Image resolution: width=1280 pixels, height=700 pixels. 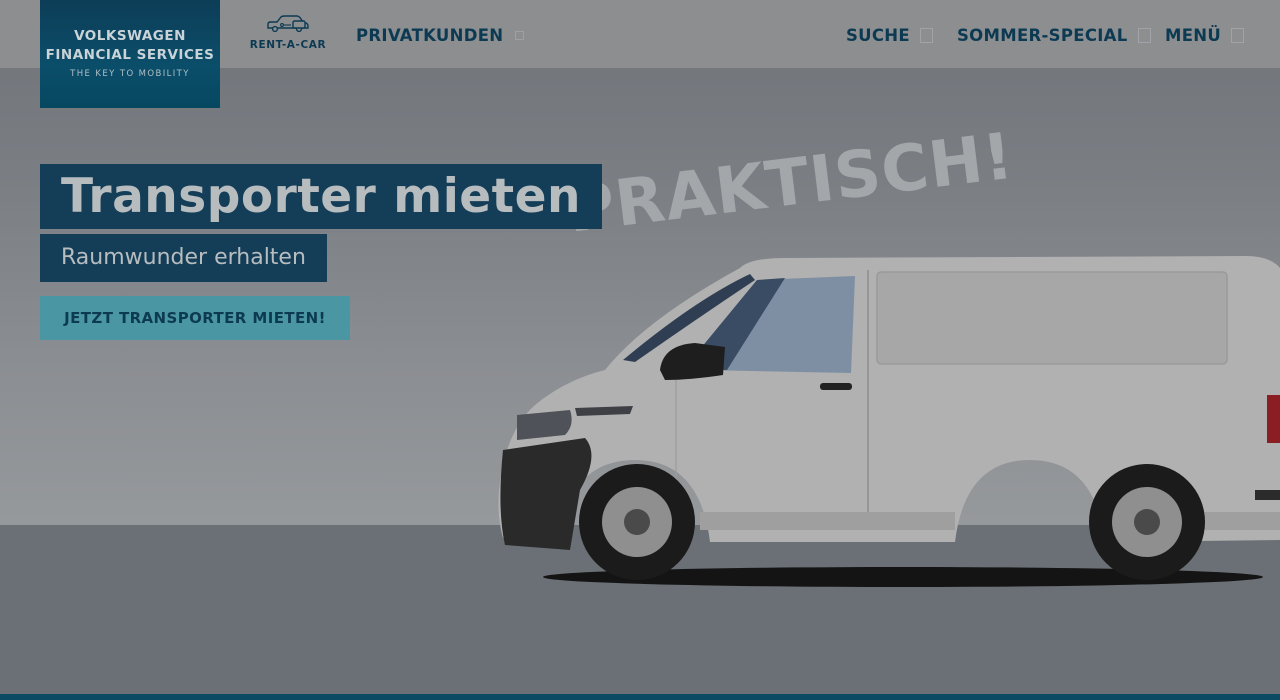 I want to click on nav-suche: SUCHE, so click(x=889, y=35).